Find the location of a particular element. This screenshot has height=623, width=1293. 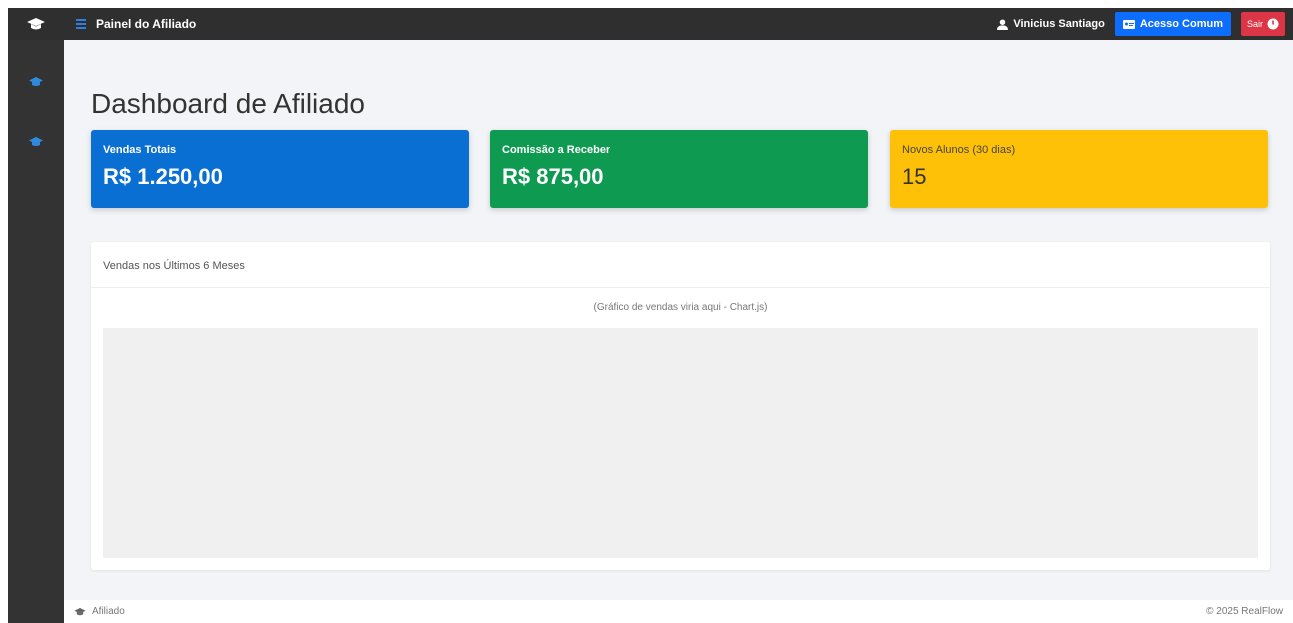

exit-button: Sair is located at coordinates (1262, 24).